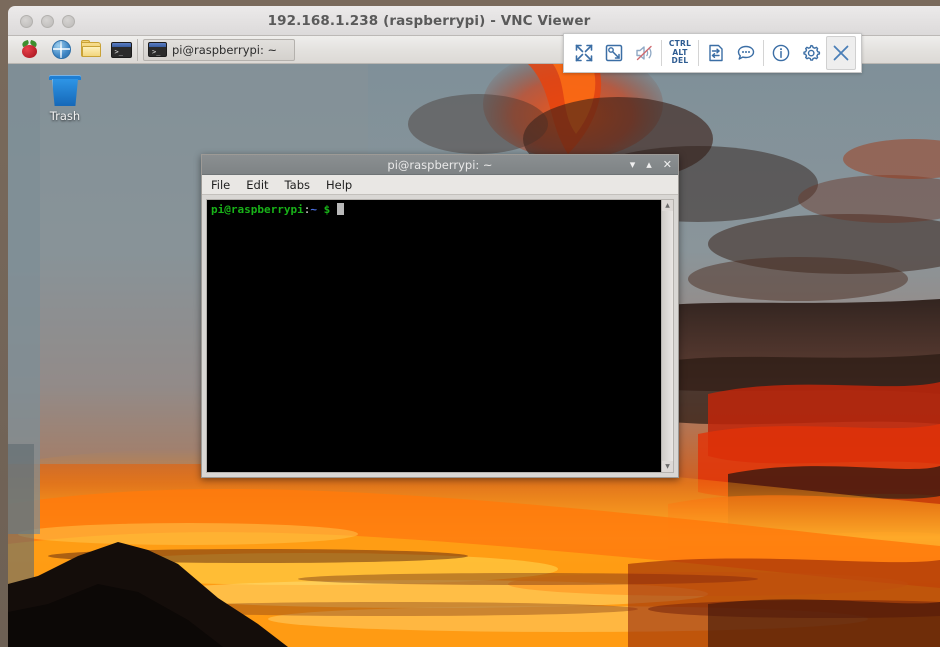  I want to click on desktop-icon-label: Trash, so click(65, 116).